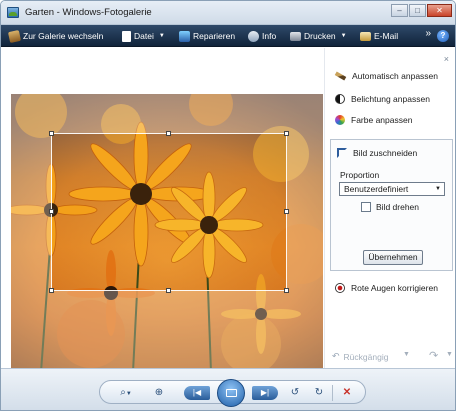  What do you see at coordinates (366, 207) in the screenshot?
I see `rotate-frame-icon` at bounding box center [366, 207].